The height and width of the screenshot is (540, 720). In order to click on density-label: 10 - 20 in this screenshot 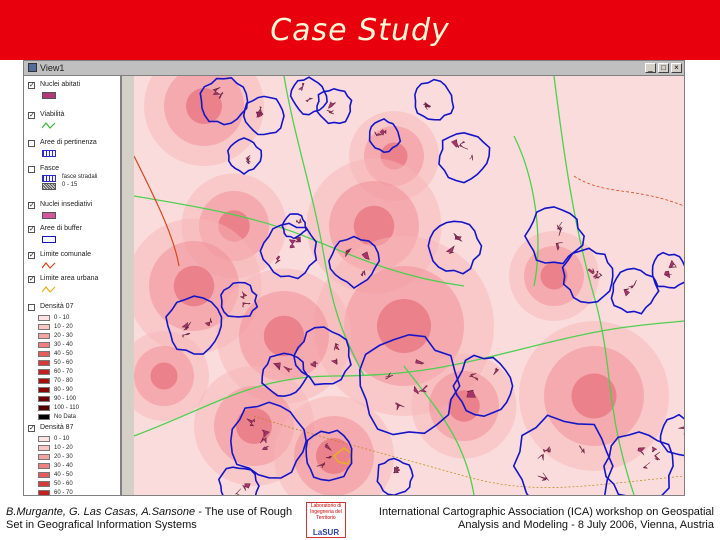, I will do `click(63, 326)`.